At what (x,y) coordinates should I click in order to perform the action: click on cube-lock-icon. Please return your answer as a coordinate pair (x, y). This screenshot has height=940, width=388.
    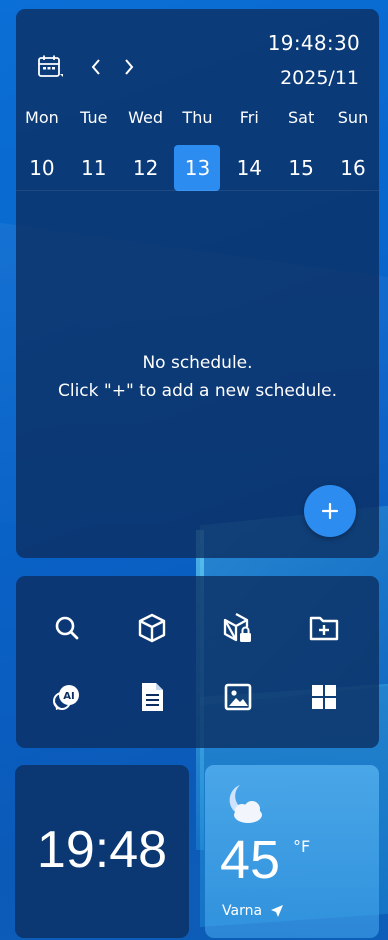
    Looking at the image, I should click on (238, 628).